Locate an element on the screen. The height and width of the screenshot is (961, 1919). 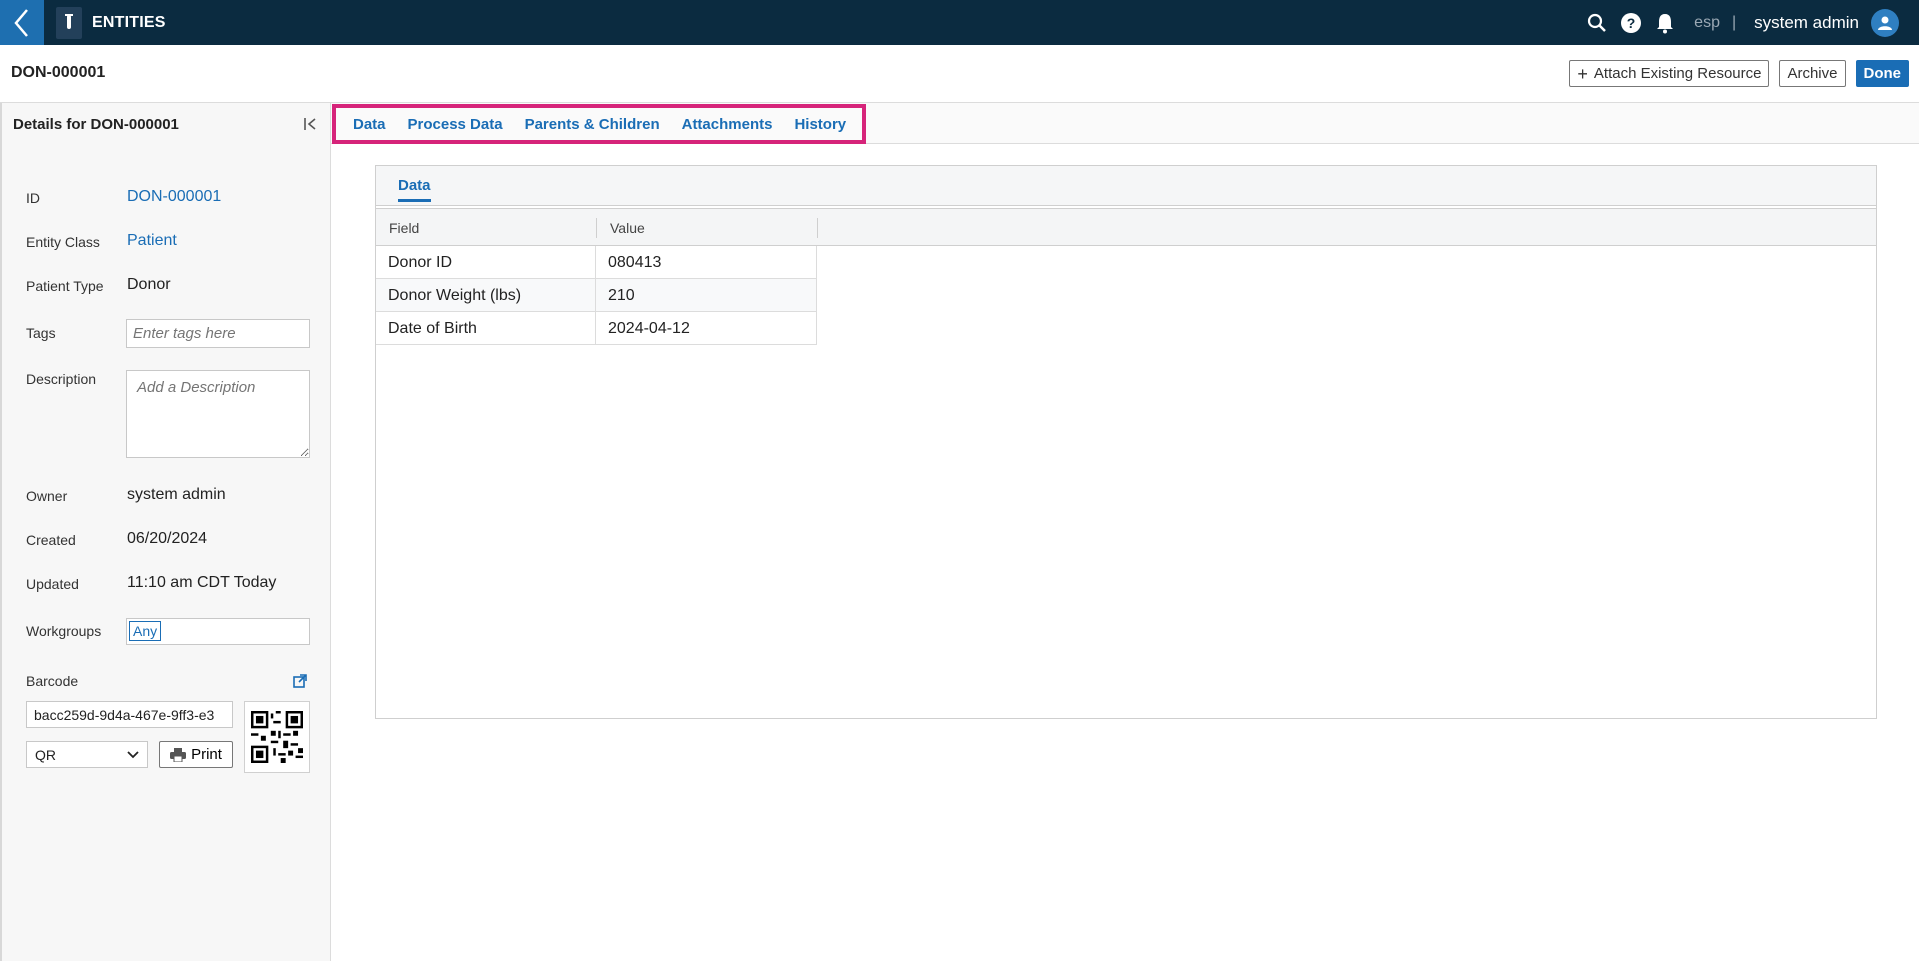
patient-type-value: Donor is located at coordinates (149, 284).